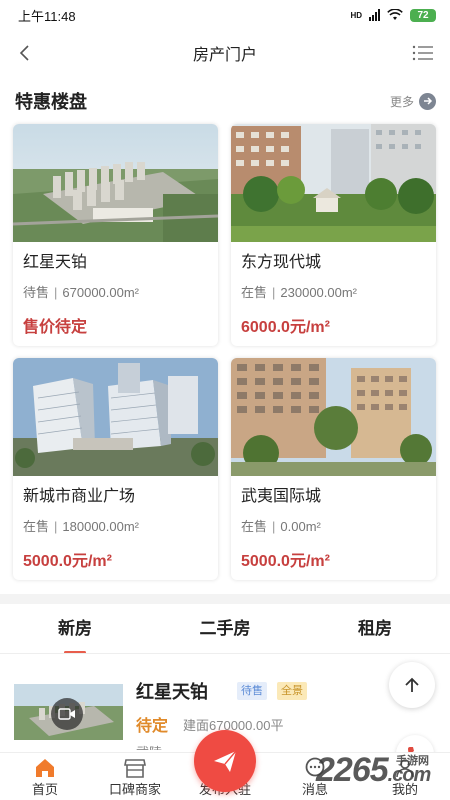 Image resolution: width=450 pixels, height=800 pixels. Describe the element at coordinates (75, 631) in the screenshot. I see `tab-new-homes: 新房` at that location.